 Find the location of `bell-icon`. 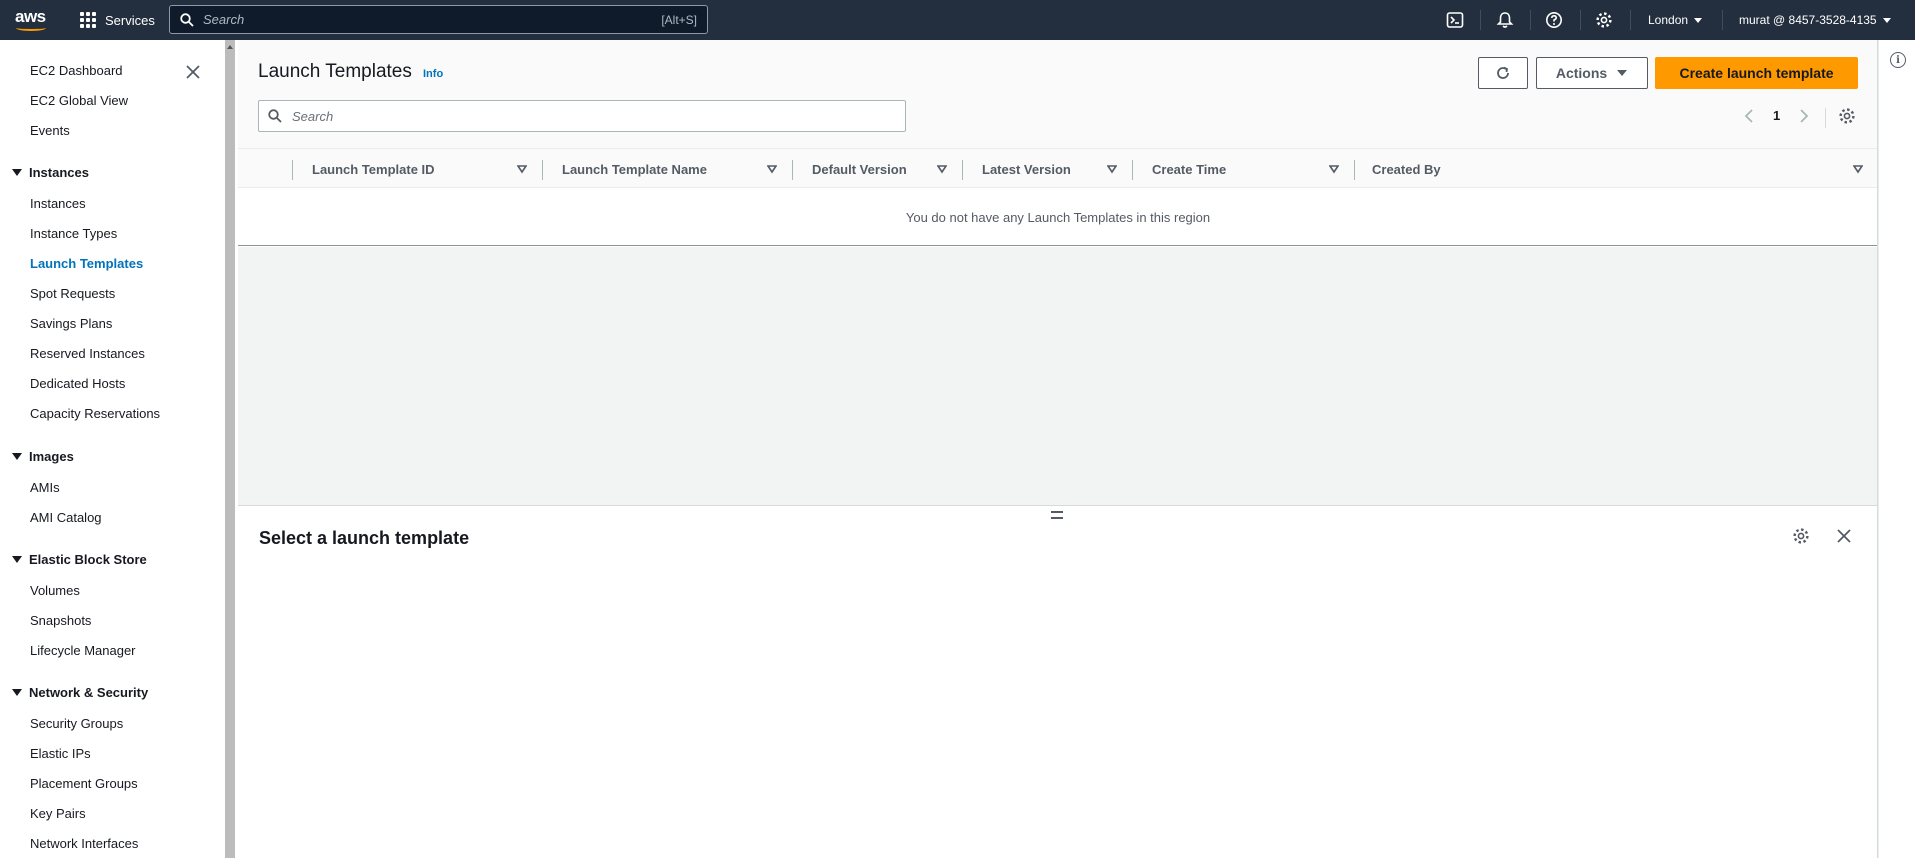

bell-icon is located at coordinates (1505, 20).